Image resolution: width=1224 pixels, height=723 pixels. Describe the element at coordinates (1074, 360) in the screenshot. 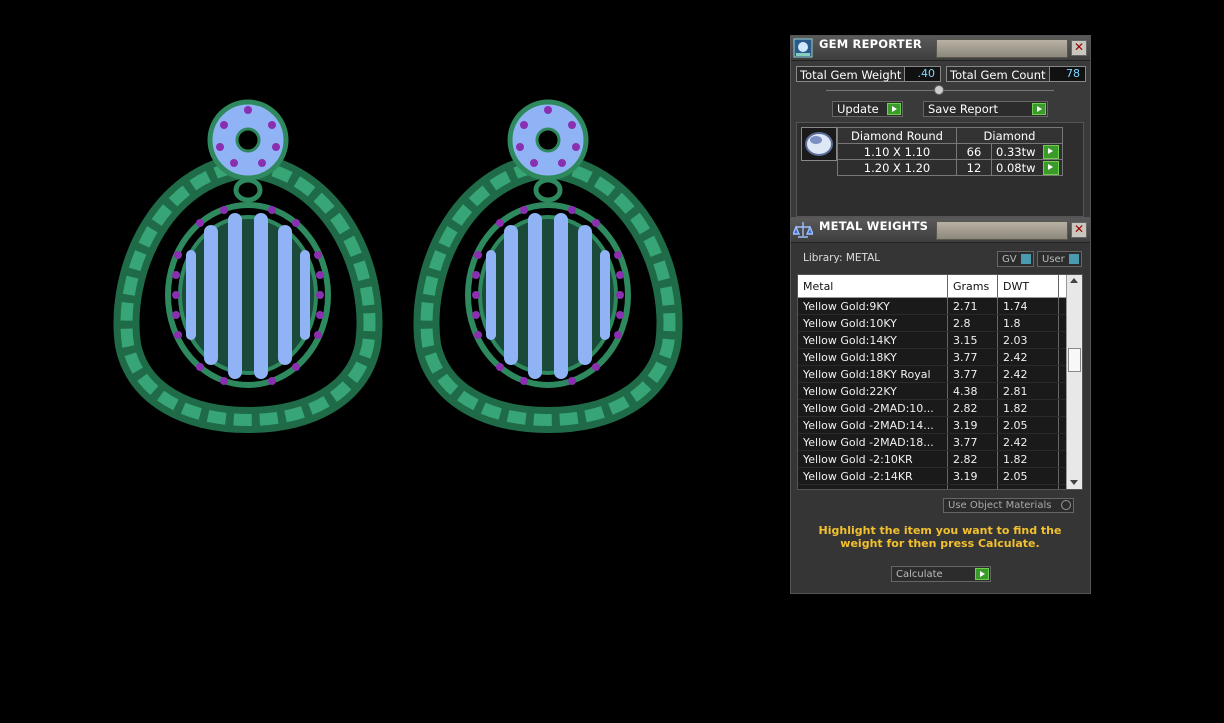

I see `scroll-thumb` at that location.